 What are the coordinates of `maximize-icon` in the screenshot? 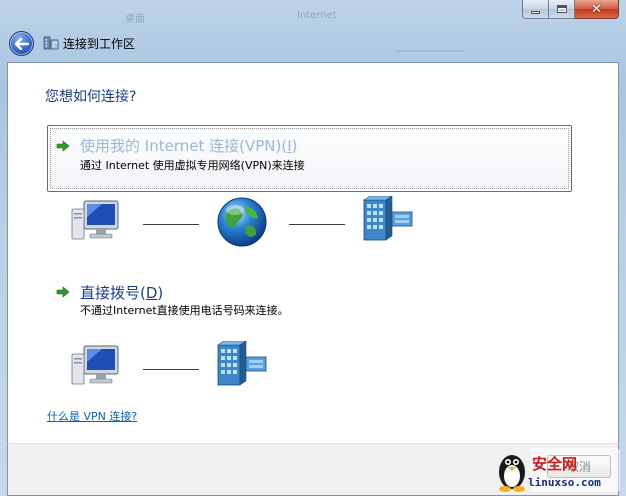 It's located at (561, 9).